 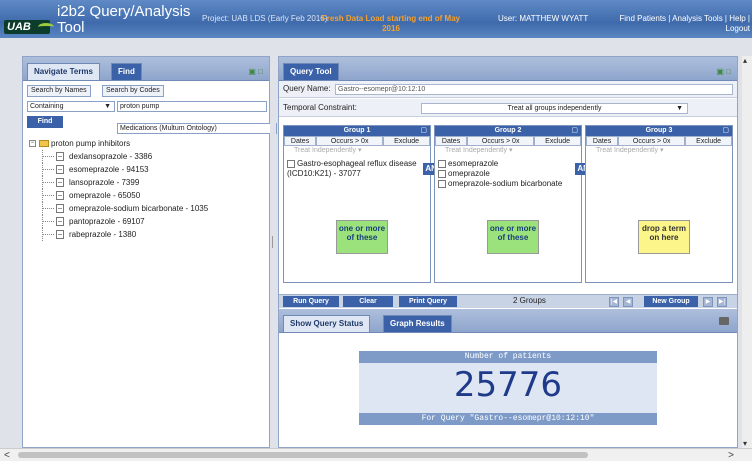 What do you see at coordinates (671, 301) in the screenshot?
I see `new-group-button: New Group` at bounding box center [671, 301].